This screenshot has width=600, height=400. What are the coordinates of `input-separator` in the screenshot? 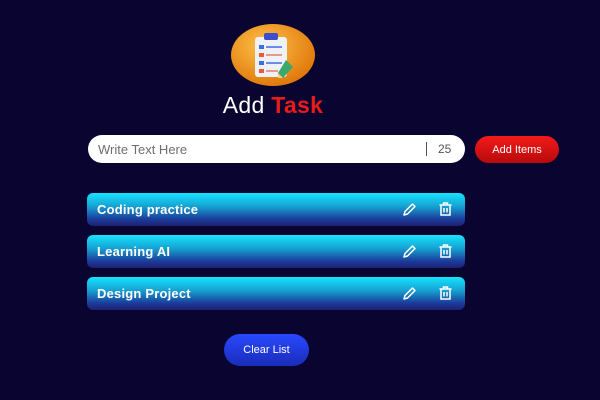 It's located at (426, 149).